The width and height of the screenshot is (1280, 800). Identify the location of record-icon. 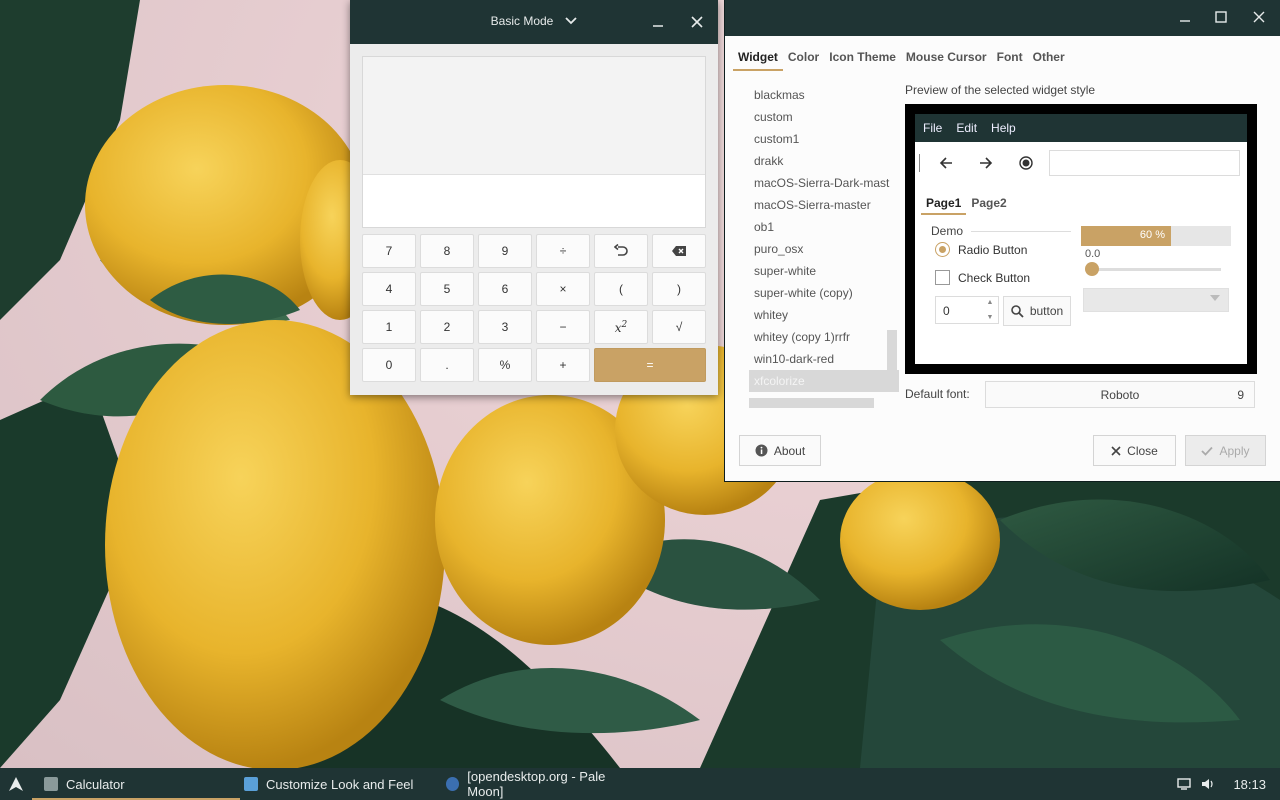
(1026, 163).